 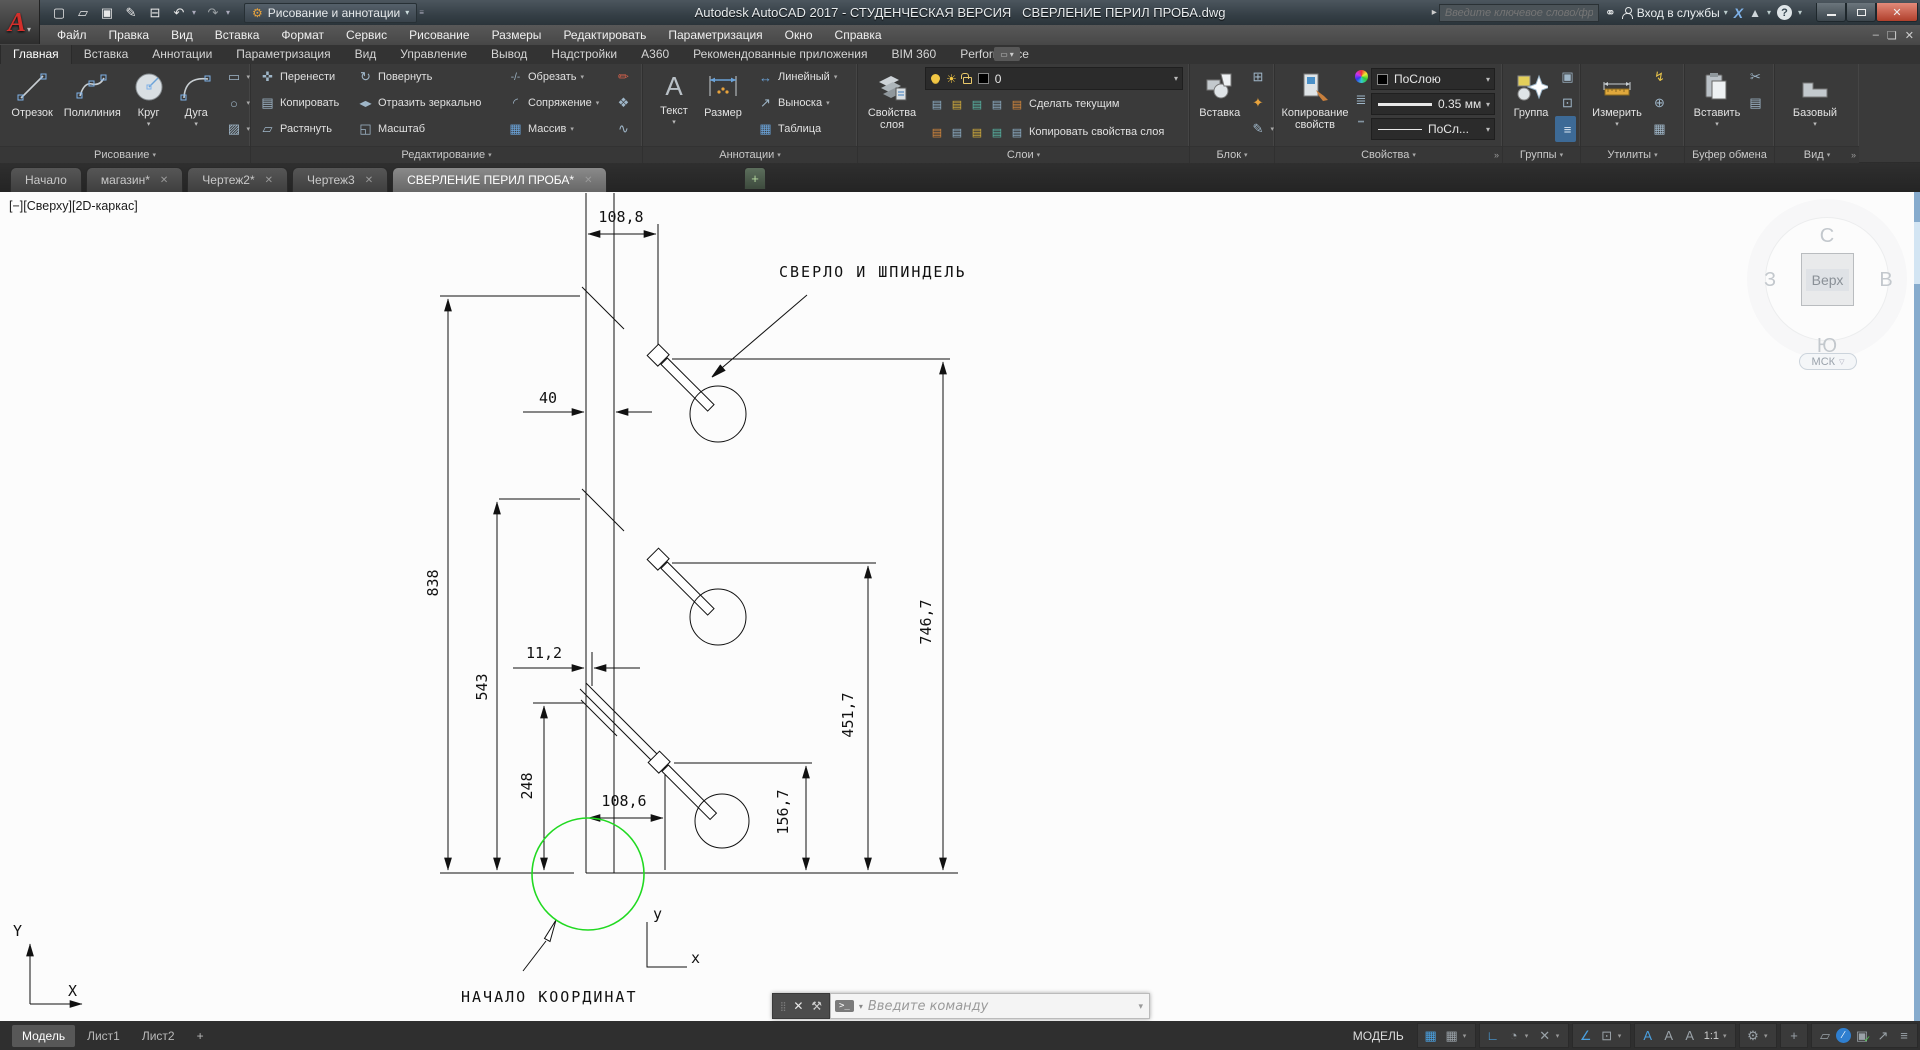 I want to click on explode-button: ❖, so click(x=621, y=103).